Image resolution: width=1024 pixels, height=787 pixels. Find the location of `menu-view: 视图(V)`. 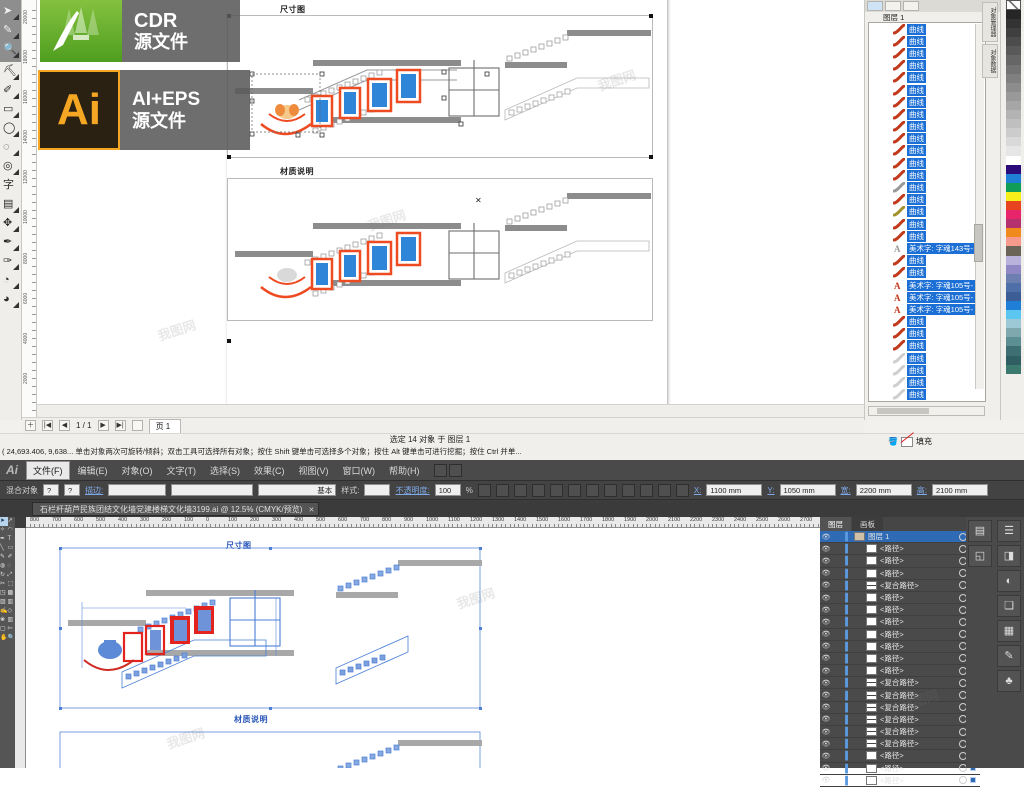

menu-view: 视图(V) is located at coordinates (314, 470).